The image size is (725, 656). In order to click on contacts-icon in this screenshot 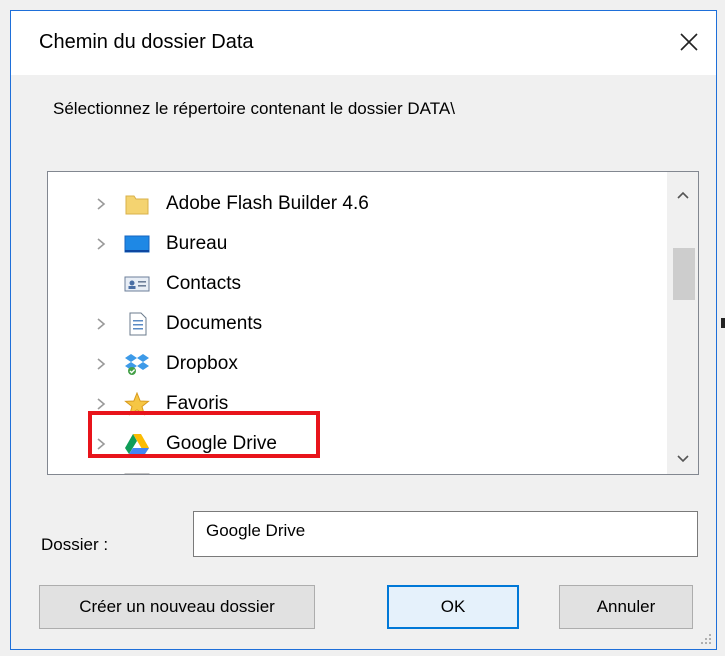, I will do `click(137, 284)`.